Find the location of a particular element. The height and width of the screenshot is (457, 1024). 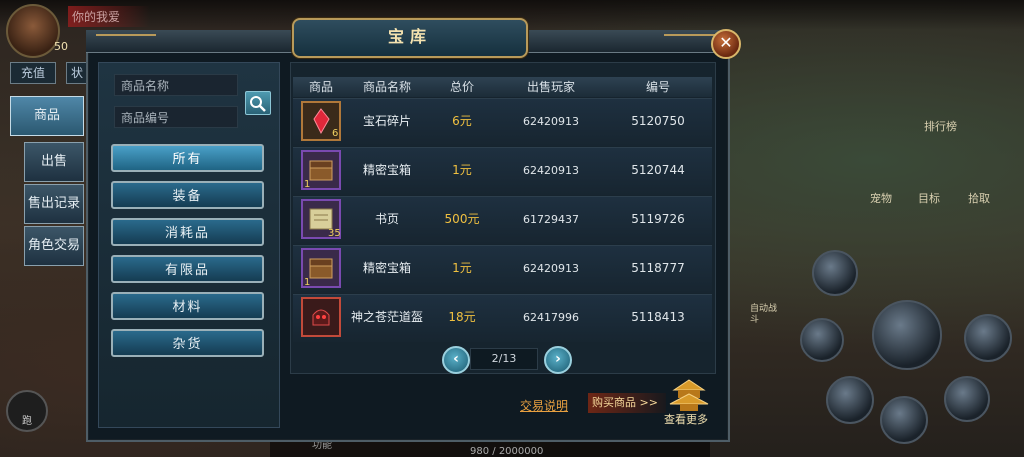

player-level: 50 is located at coordinates (61, 46).